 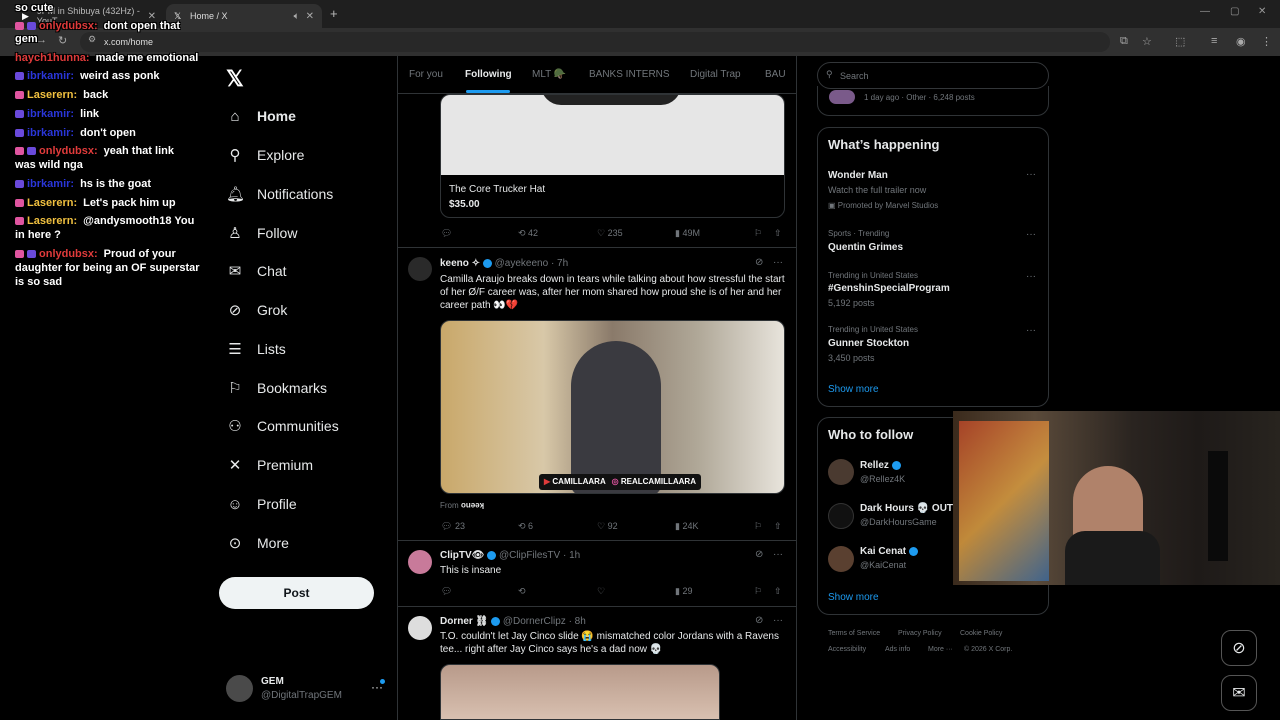 What do you see at coordinates (580, 692) in the screenshot?
I see `post-image` at bounding box center [580, 692].